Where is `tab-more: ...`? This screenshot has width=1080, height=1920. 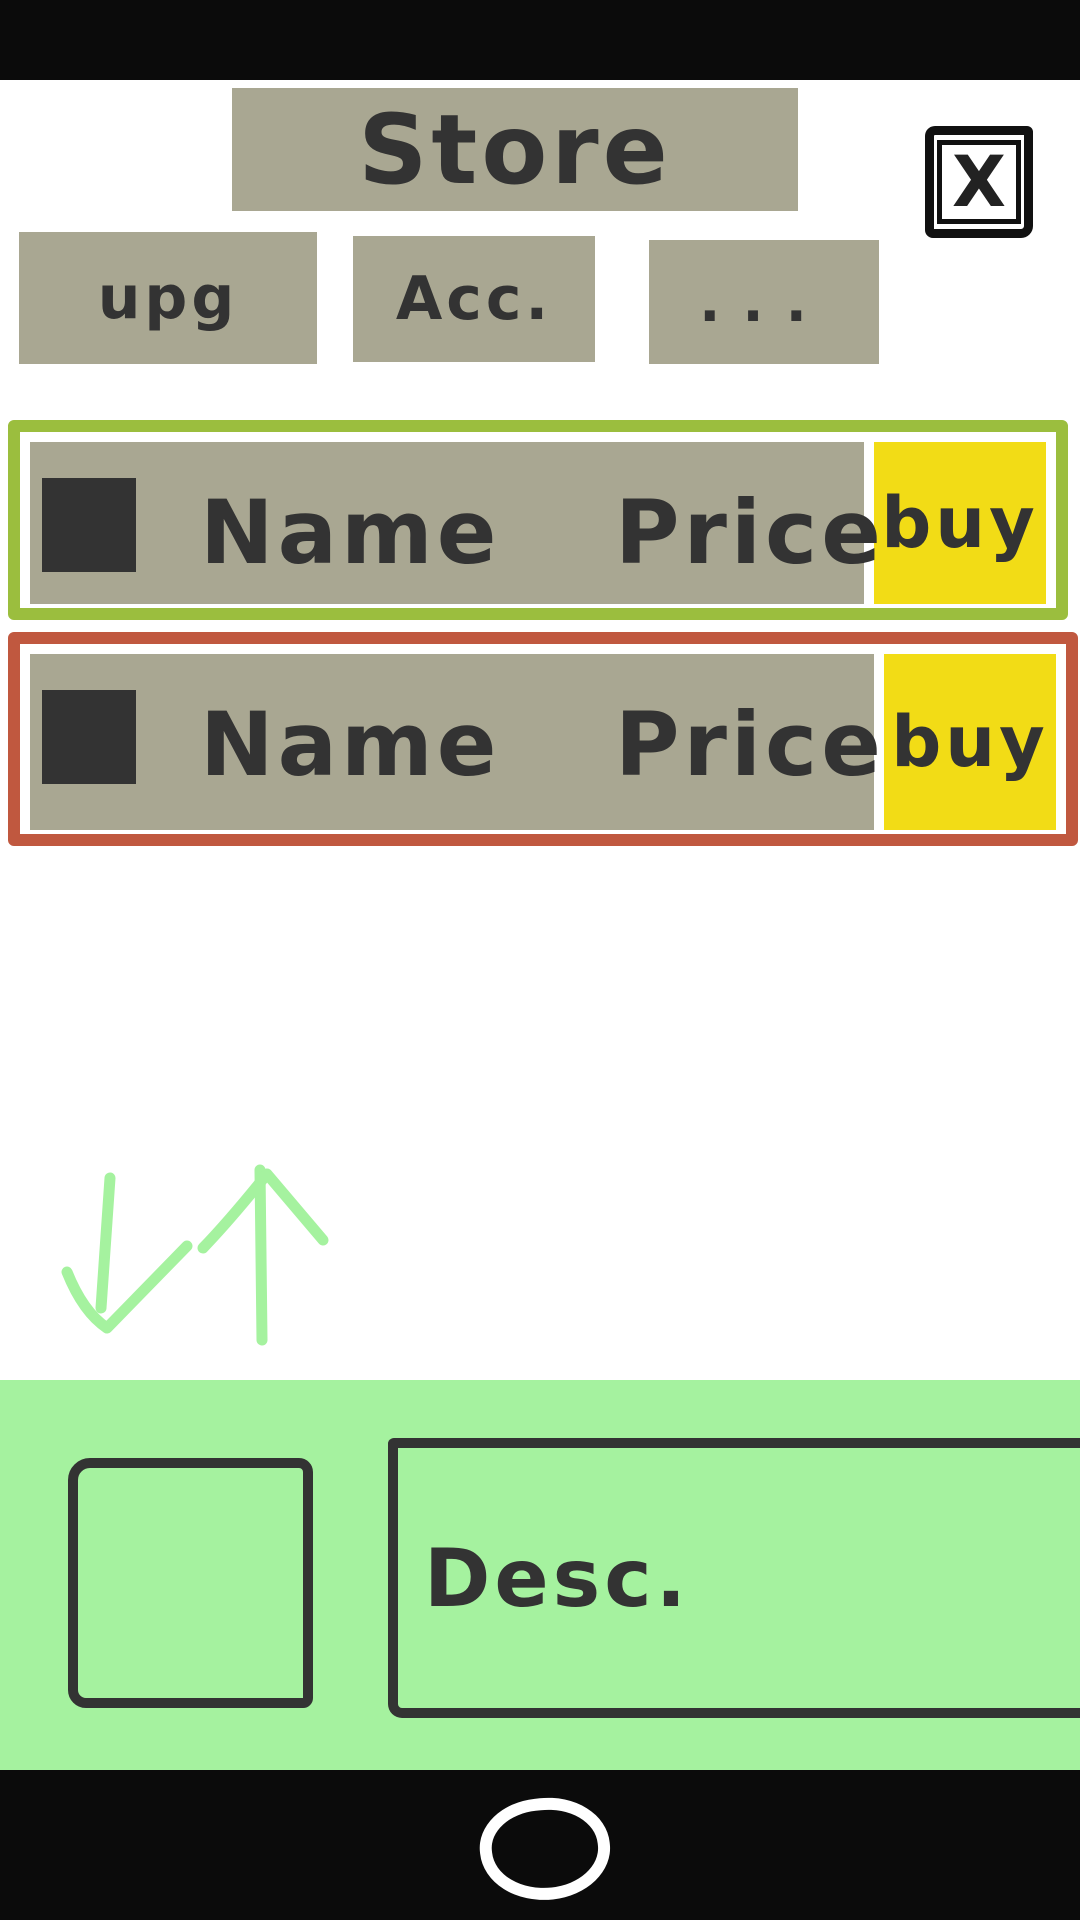 tab-more: ... is located at coordinates (764, 302).